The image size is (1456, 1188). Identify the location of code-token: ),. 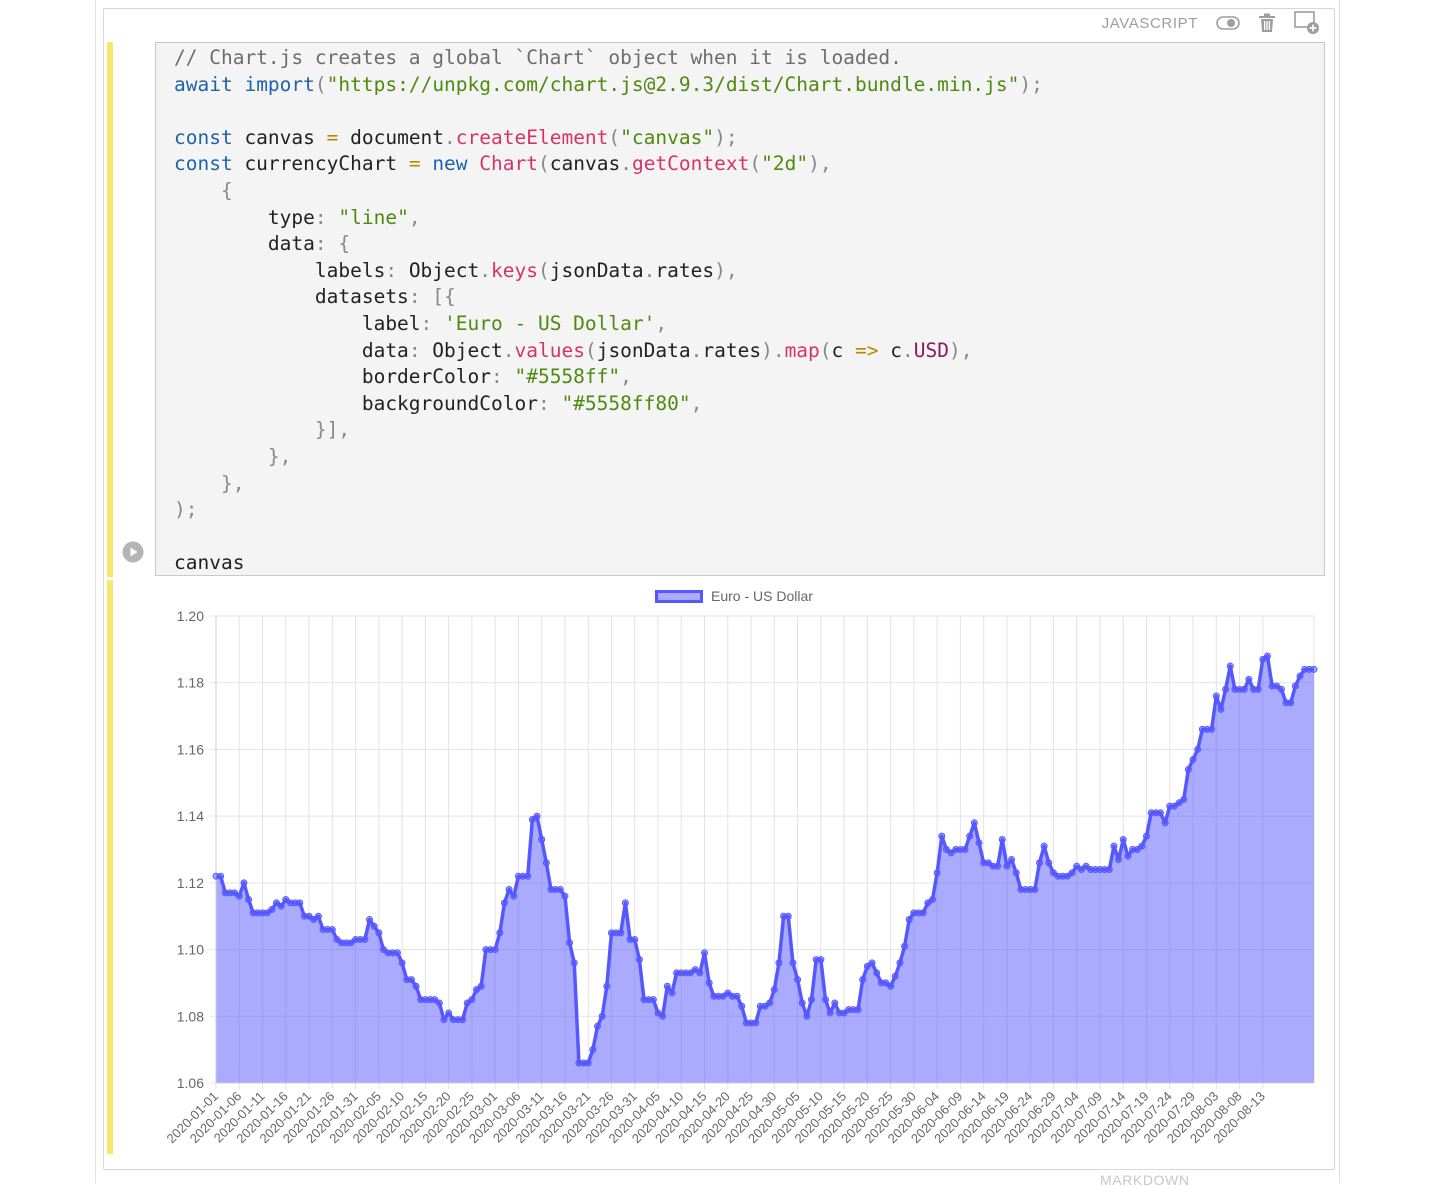
(820, 164).